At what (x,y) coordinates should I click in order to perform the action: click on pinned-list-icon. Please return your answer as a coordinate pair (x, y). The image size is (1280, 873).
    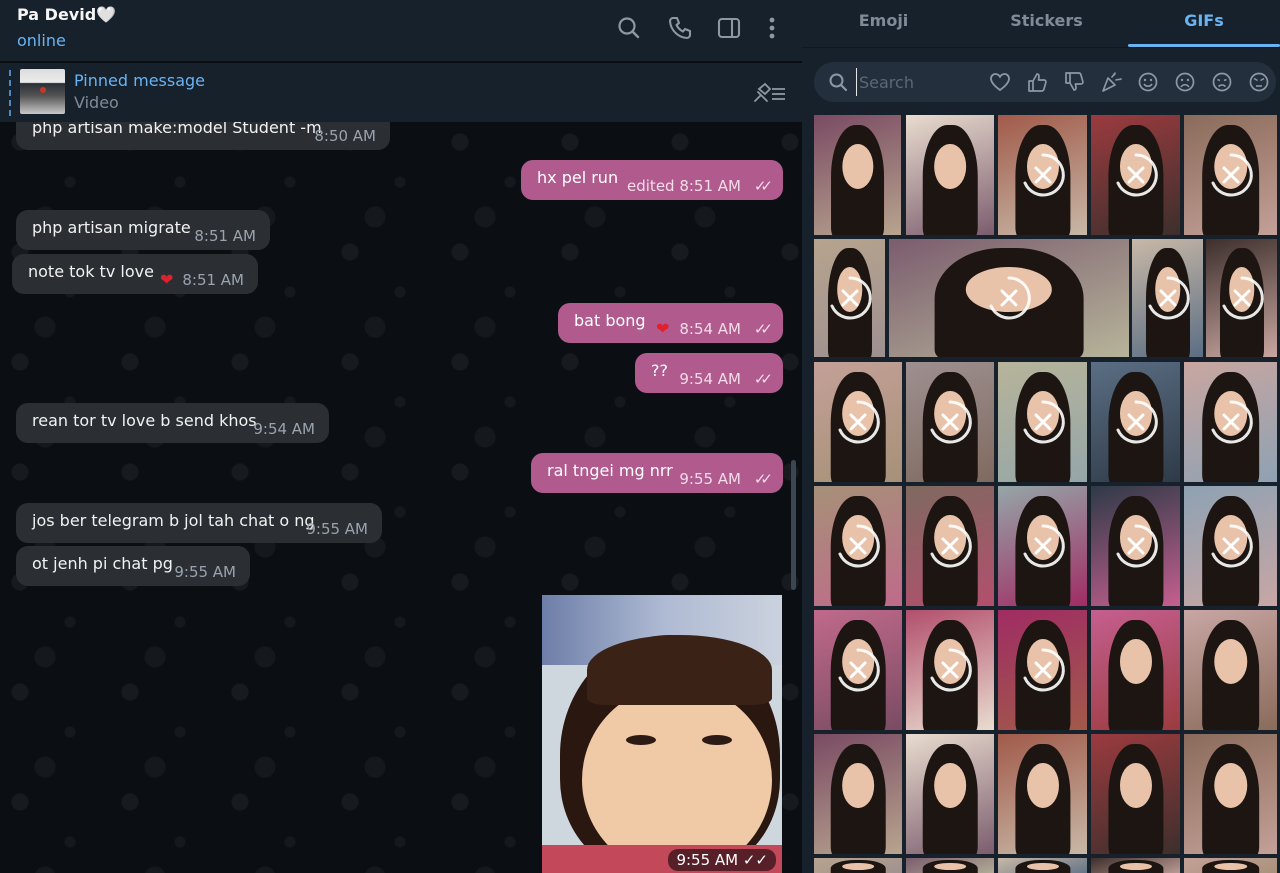
    Looking at the image, I should click on (770, 93).